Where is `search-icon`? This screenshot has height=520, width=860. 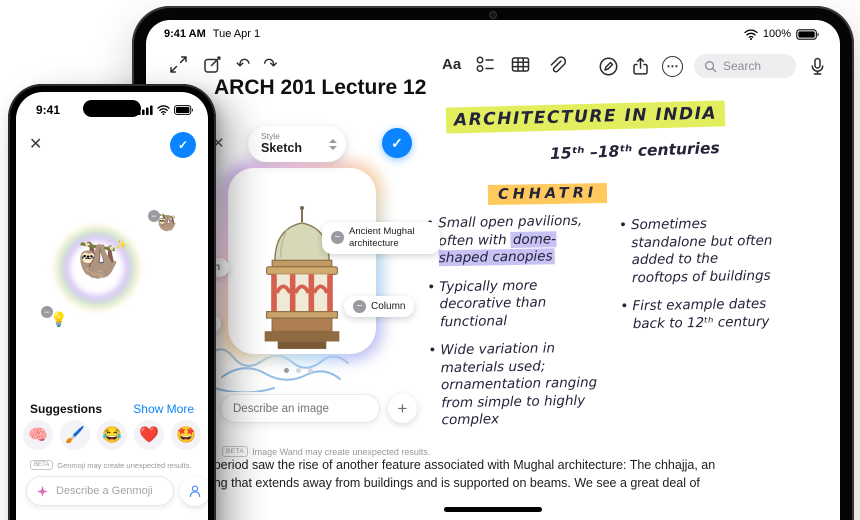
search-icon is located at coordinates (711, 66).